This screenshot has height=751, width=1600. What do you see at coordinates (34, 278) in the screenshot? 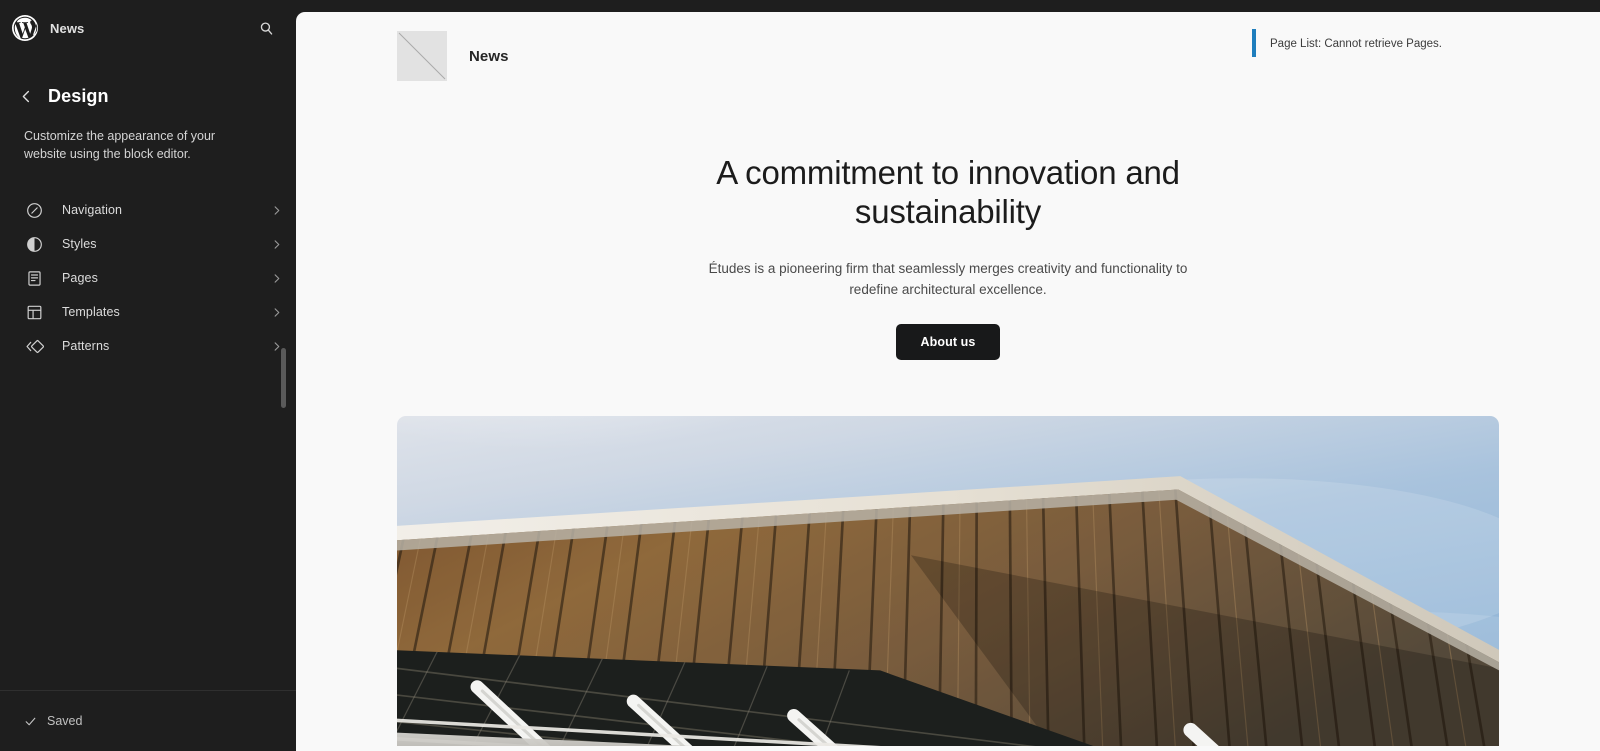
I see `page-document-icon` at bounding box center [34, 278].